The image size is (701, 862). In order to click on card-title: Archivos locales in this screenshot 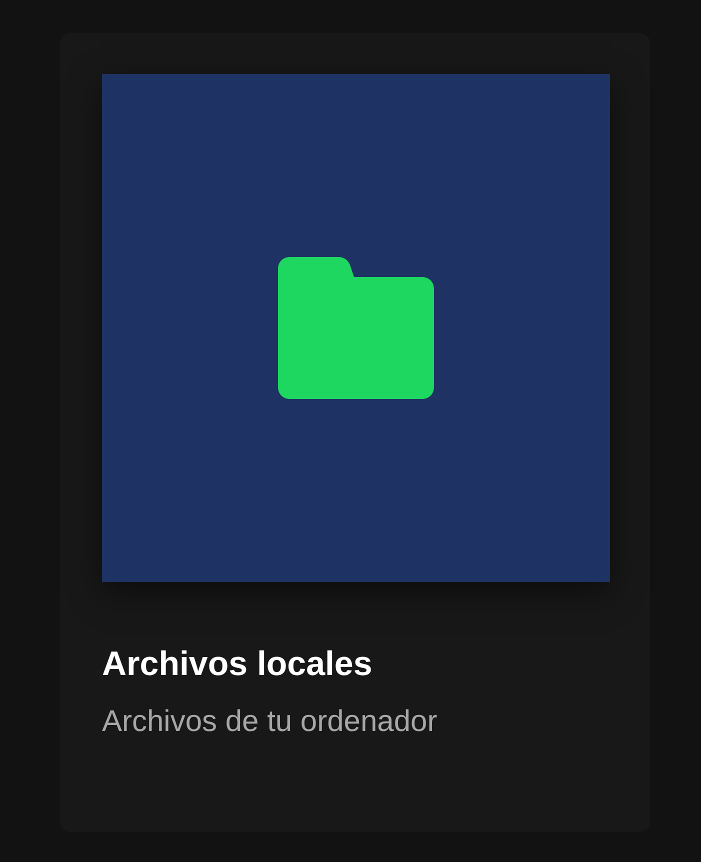, I will do `click(238, 664)`.